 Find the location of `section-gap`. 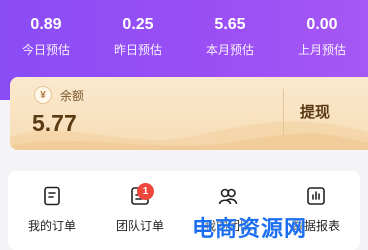

section-gap is located at coordinates (184, 159).